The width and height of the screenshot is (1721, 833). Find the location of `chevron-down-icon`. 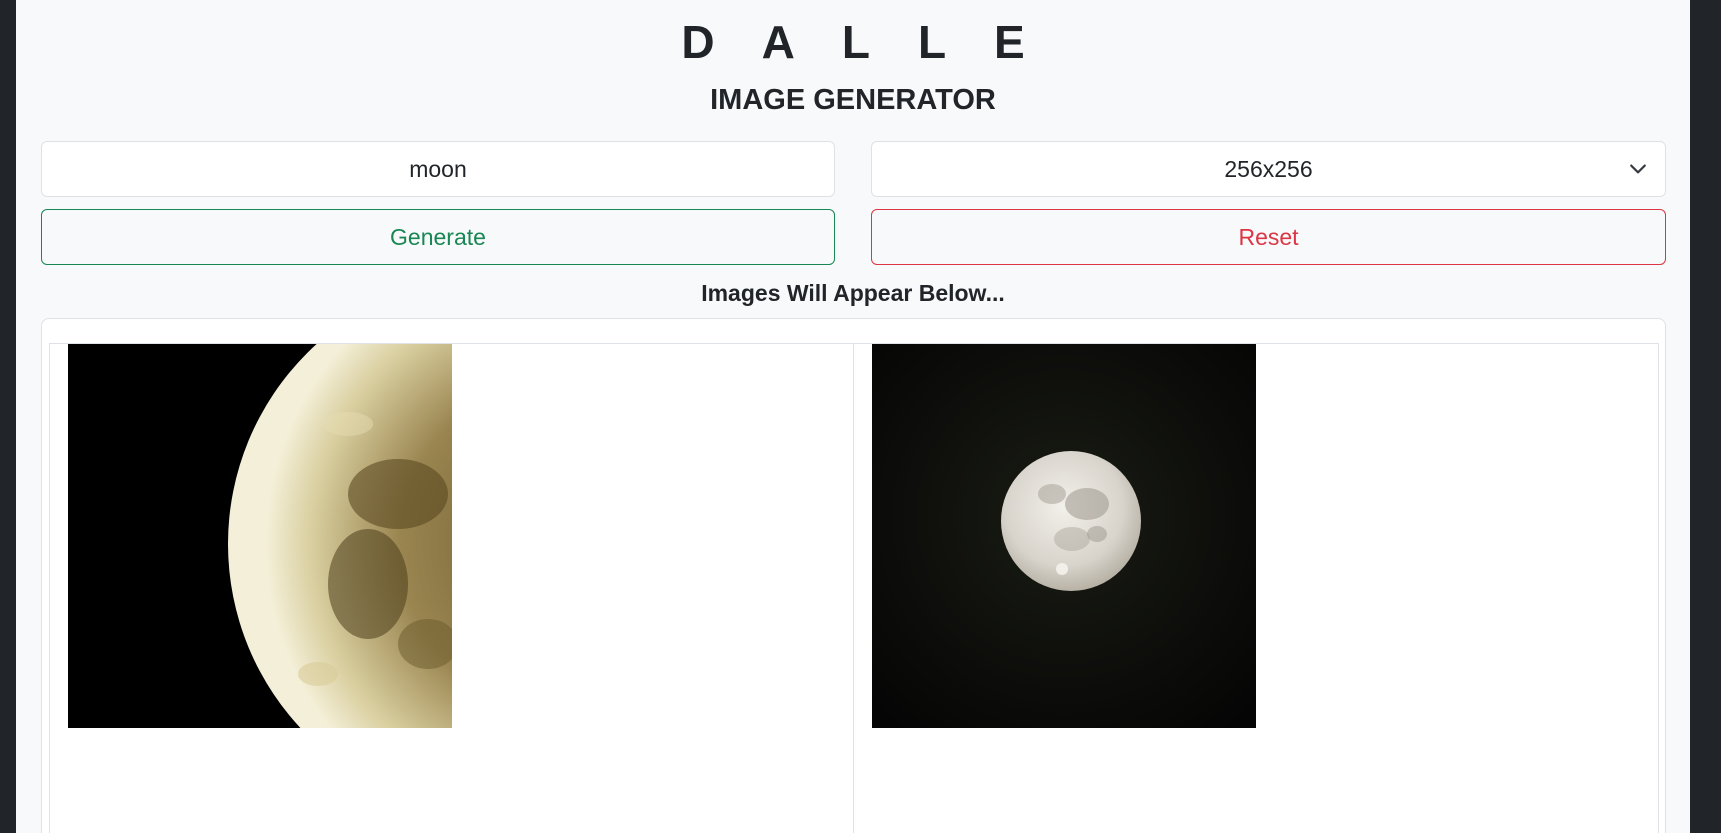

chevron-down-icon is located at coordinates (1638, 169).